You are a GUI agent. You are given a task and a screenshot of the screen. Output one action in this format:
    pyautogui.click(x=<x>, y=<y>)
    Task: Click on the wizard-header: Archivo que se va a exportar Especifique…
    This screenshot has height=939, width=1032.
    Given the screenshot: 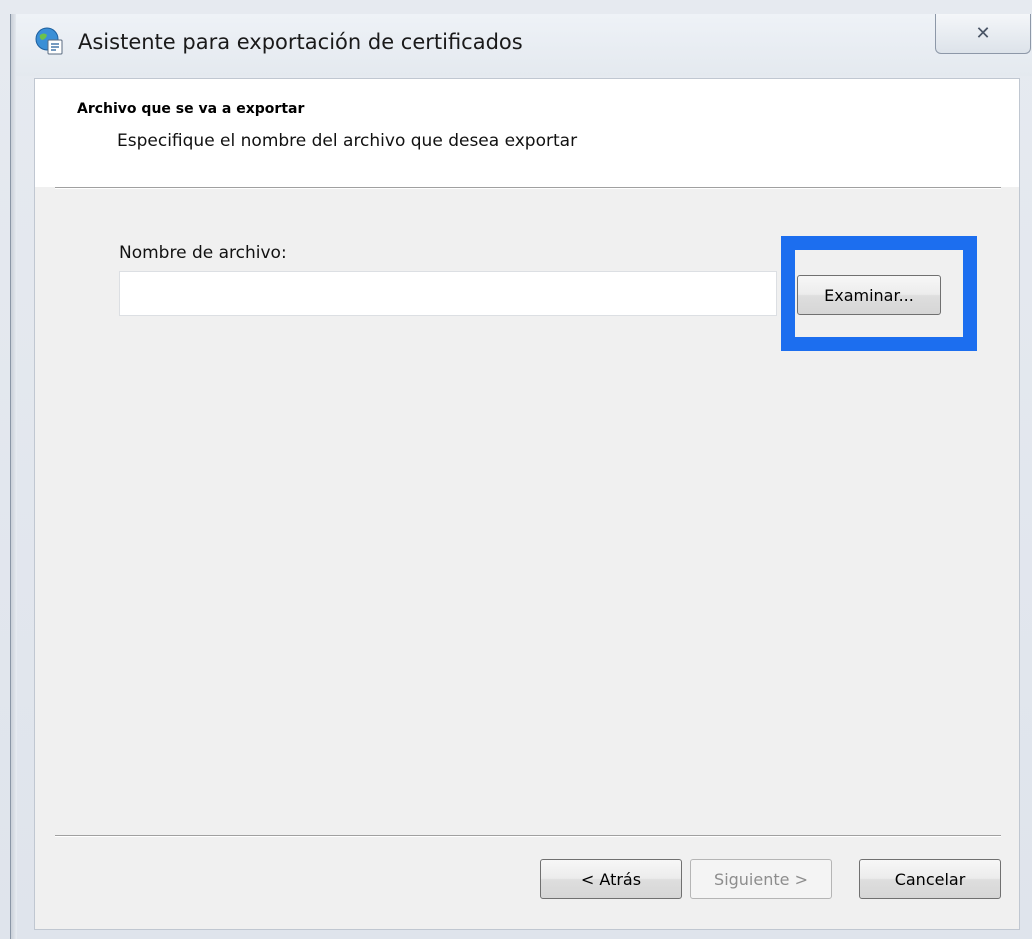 What is the action you would take?
    pyautogui.click(x=527, y=133)
    